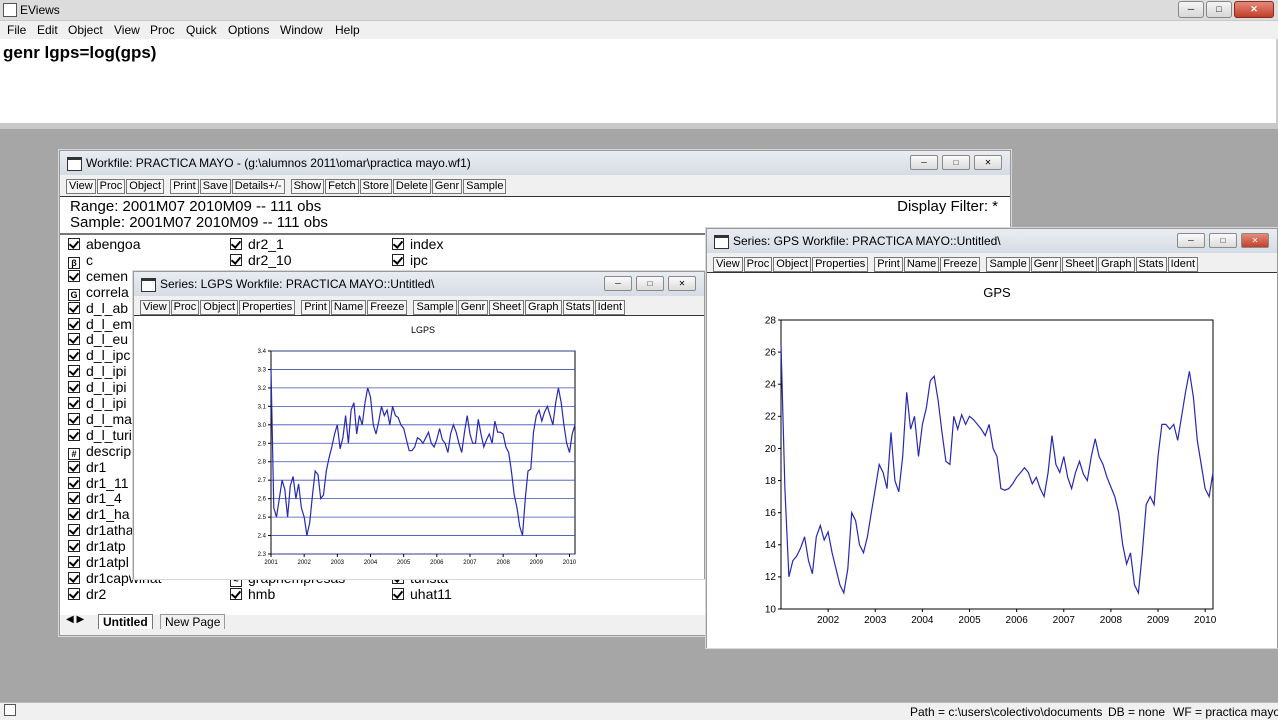 The height and width of the screenshot is (720, 1278). Describe the element at coordinates (1046, 264) in the screenshot. I see `gps-genr-button: Genr` at that location.